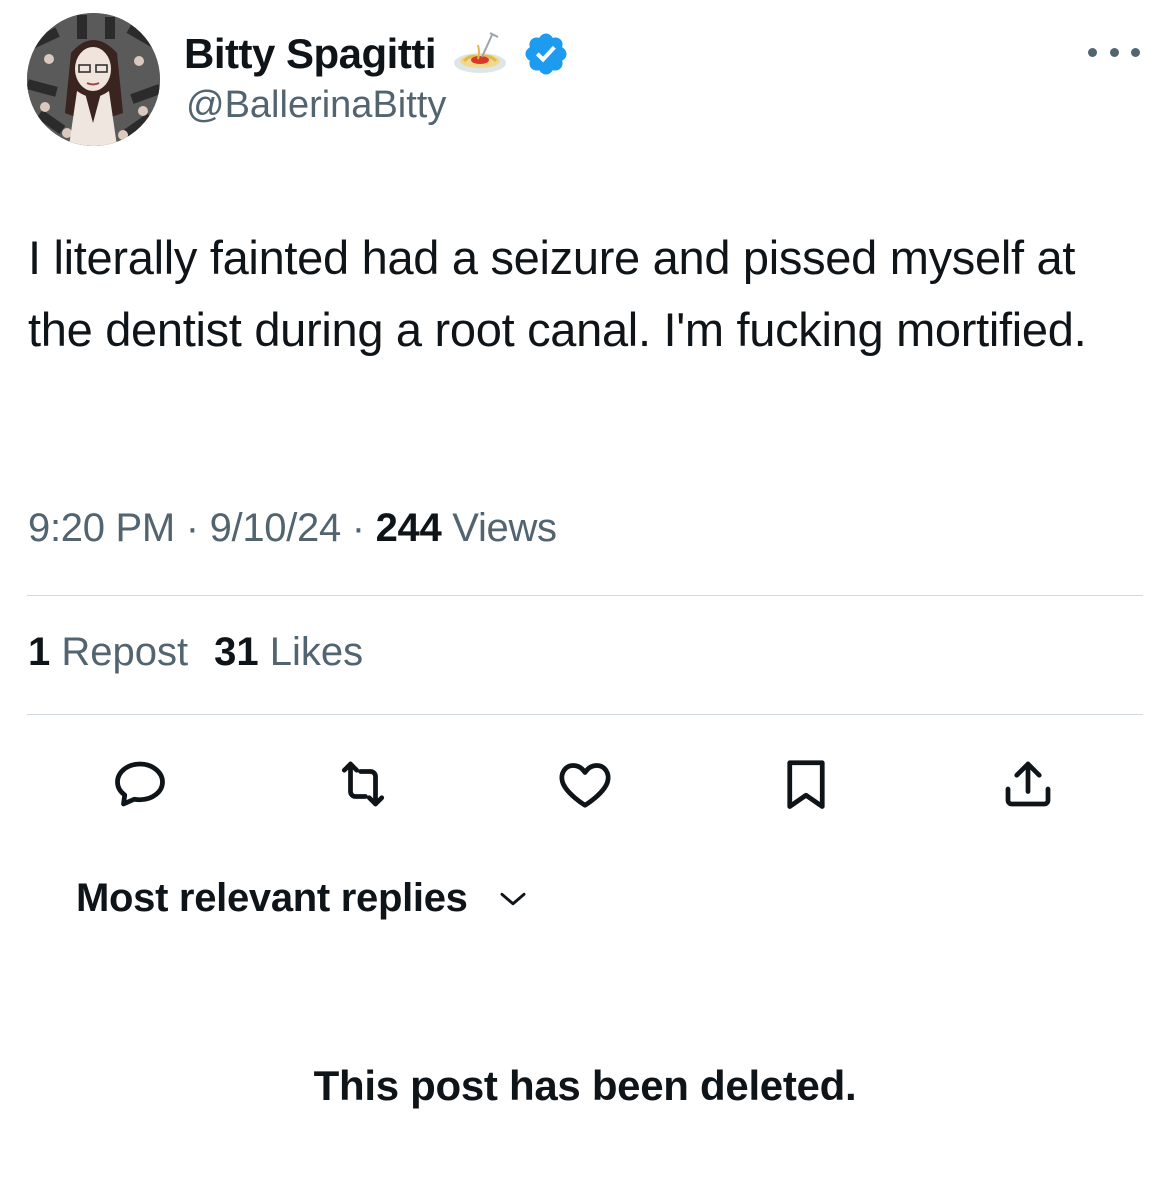 This screenshot has height=1188, width=1170. What do you see at coordinates (125, 652) in the screenshot?
I see `reposts-label: Repost` at bounding box center [125, 652].